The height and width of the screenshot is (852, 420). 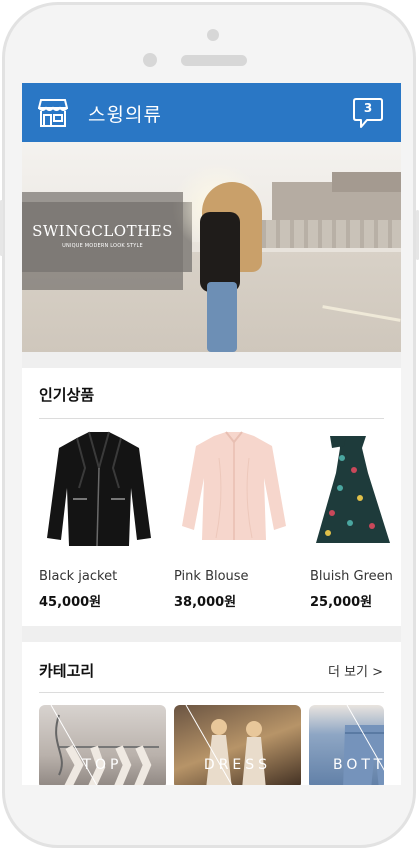 I want to click on pink-blouse-image, so click(x=234, y=485).